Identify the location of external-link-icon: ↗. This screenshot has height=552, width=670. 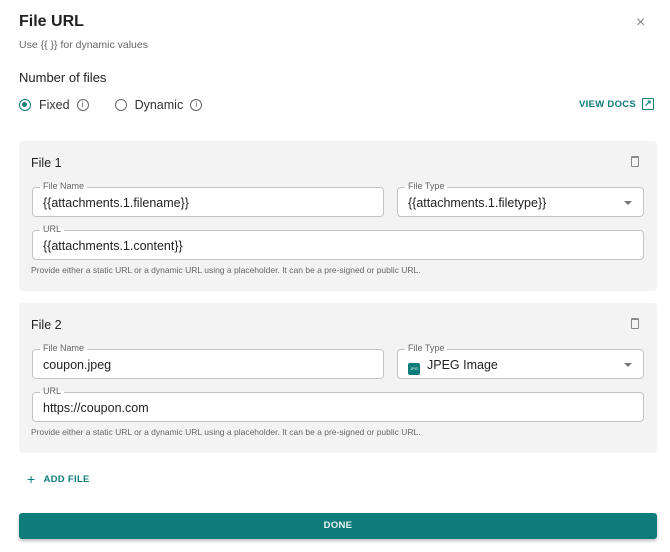
(648, 104).